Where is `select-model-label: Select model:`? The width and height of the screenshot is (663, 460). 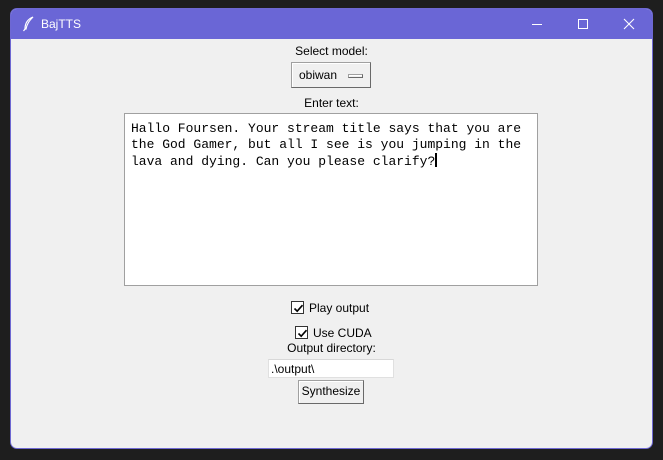 select-model-label: Select model: is located at coordinates (331, 51).